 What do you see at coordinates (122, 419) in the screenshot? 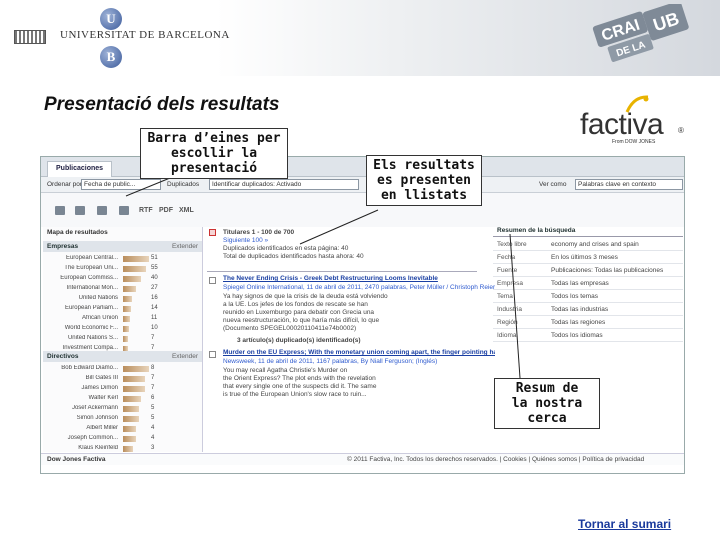
I see `facet-row: Simon Johnson 5` at bounding box center [122, 419].